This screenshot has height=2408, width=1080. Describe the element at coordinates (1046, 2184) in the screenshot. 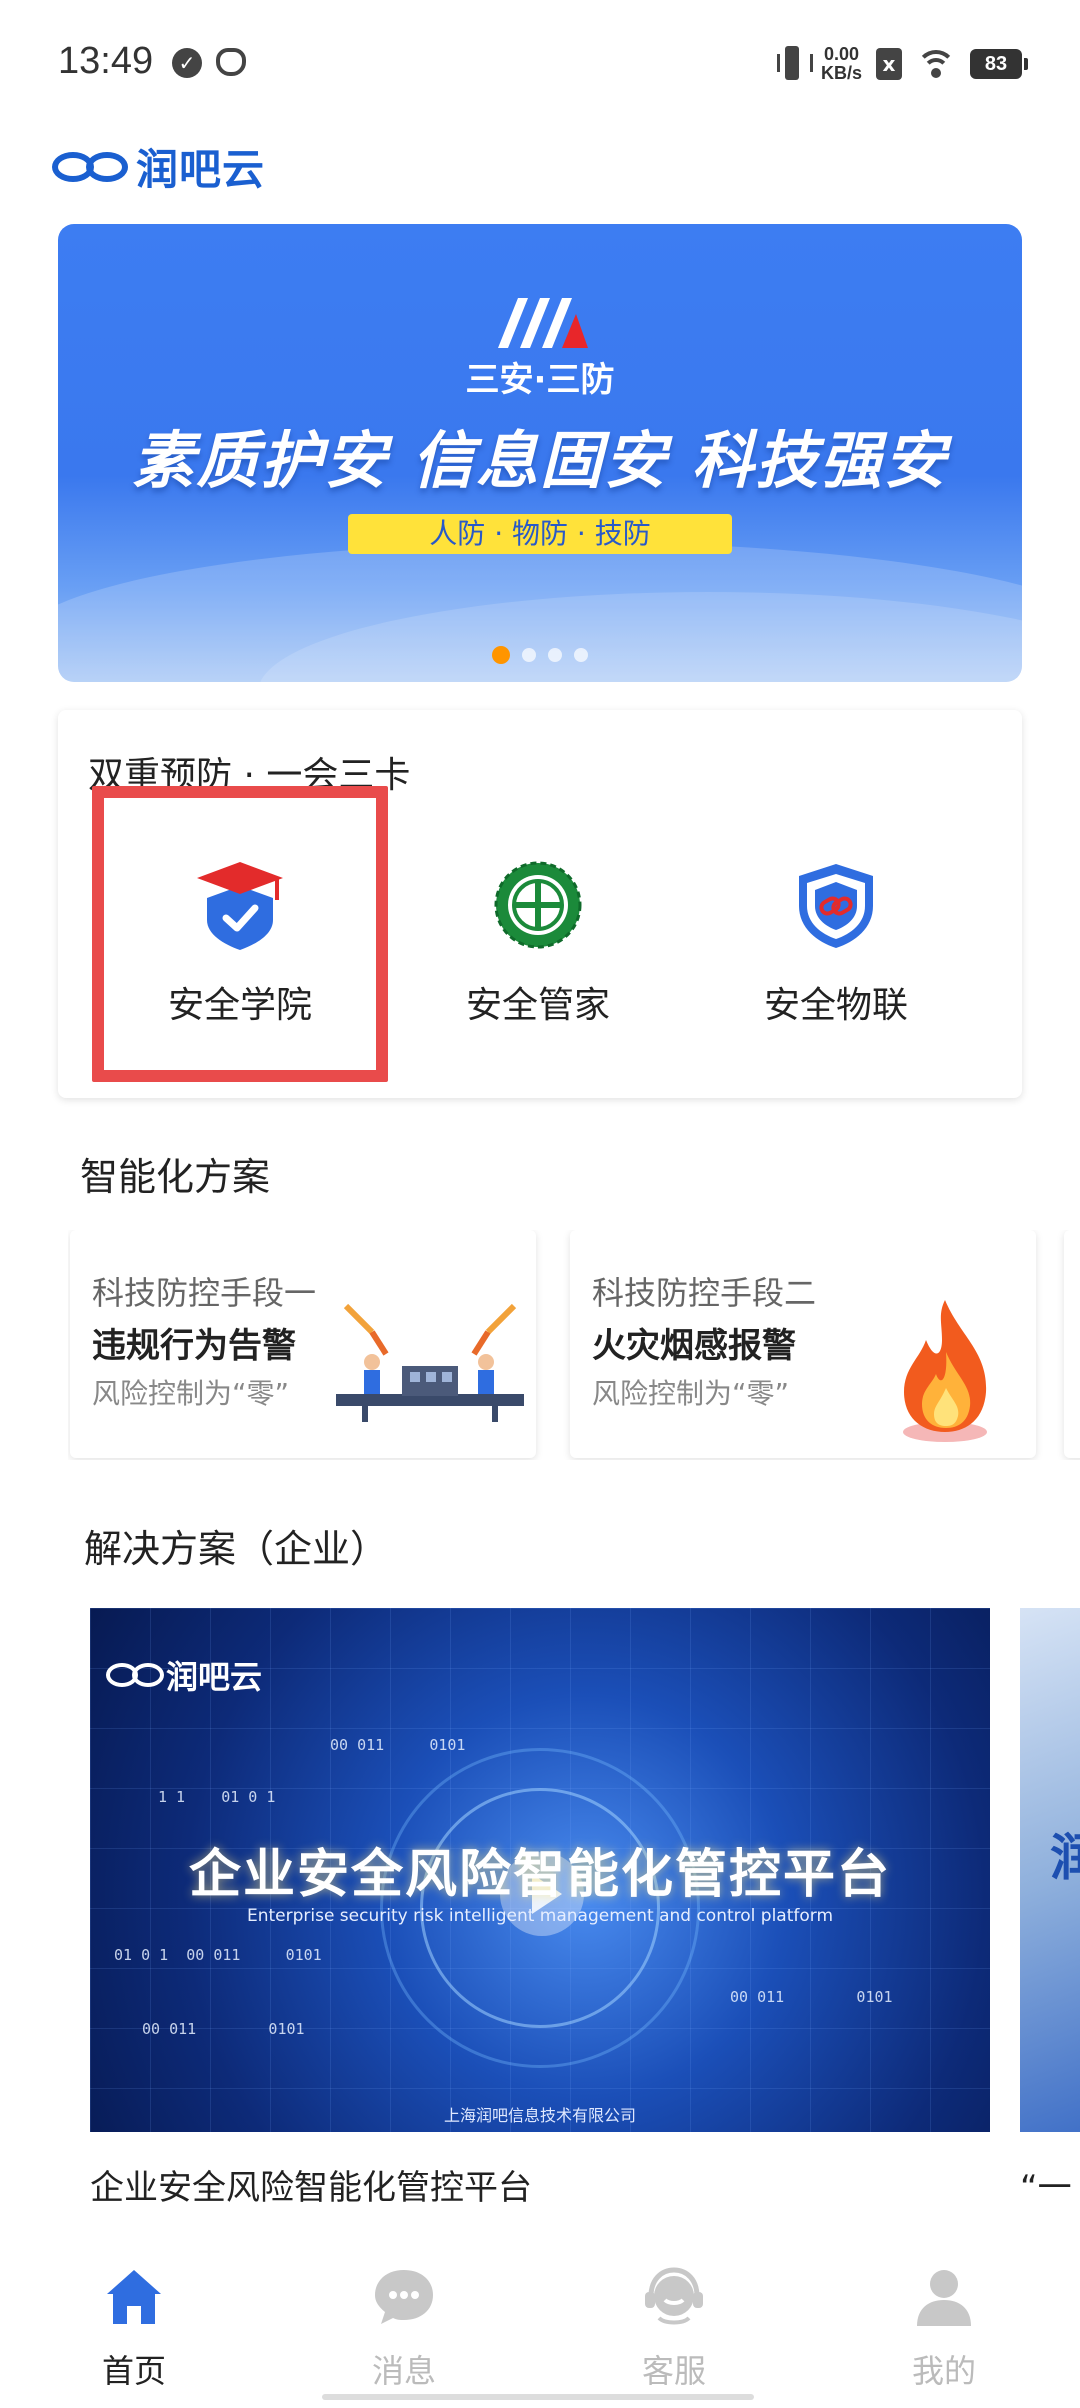

I see `solution-caption: “一` at that location.